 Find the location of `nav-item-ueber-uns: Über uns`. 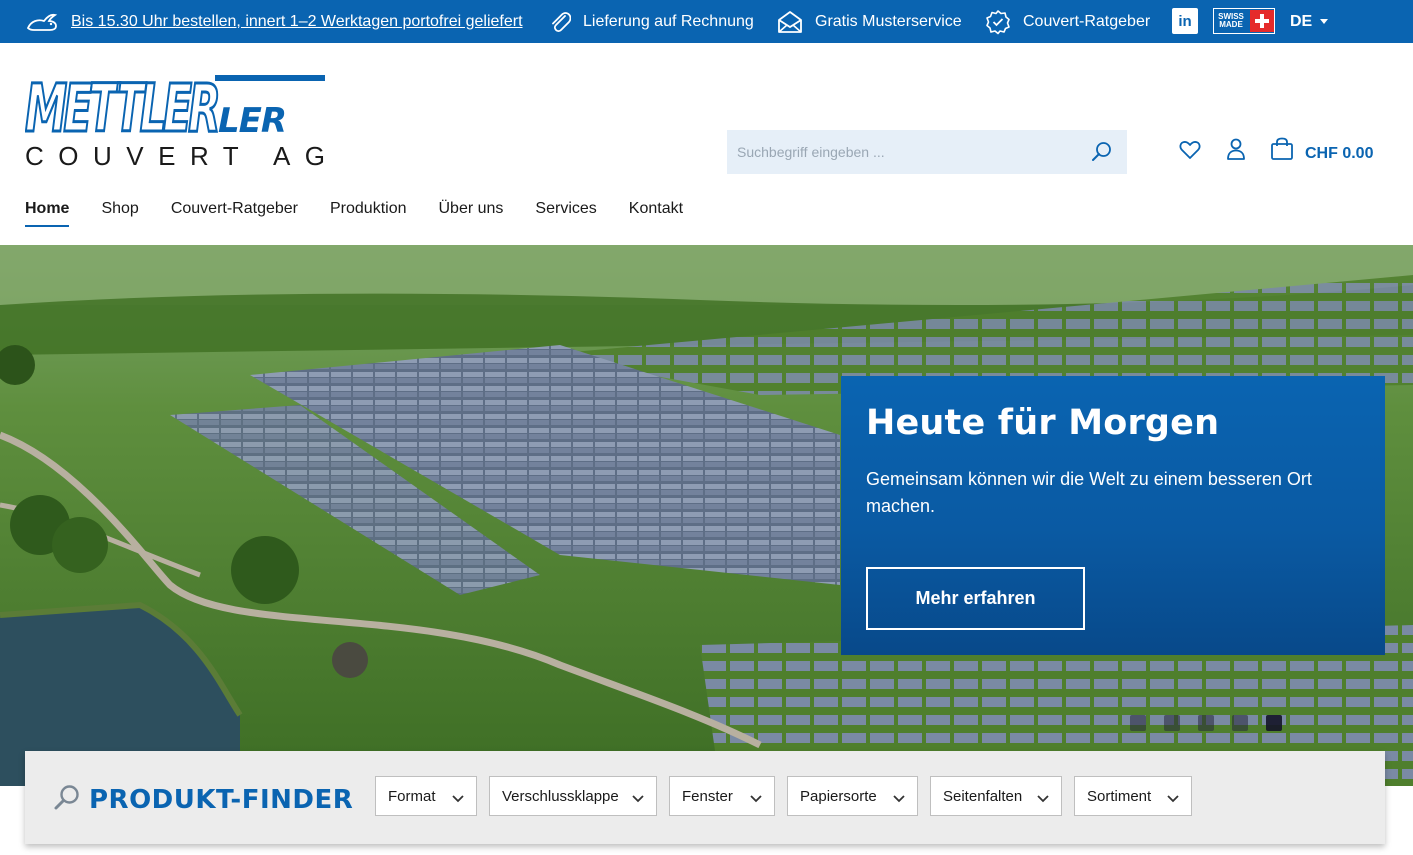

nav-item-ueber-uns: Über uns is located at coordinates (471, 213).